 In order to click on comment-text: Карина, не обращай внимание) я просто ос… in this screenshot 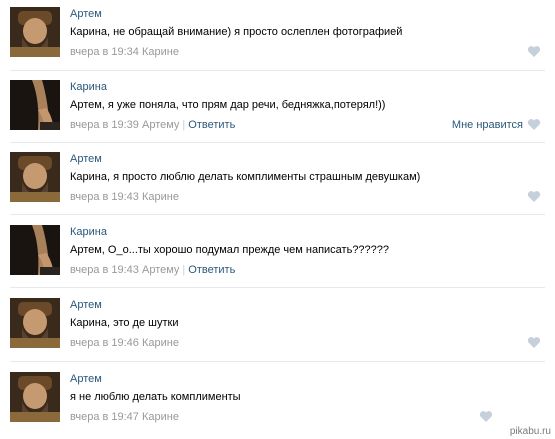, I will do `click(236, 32)`.